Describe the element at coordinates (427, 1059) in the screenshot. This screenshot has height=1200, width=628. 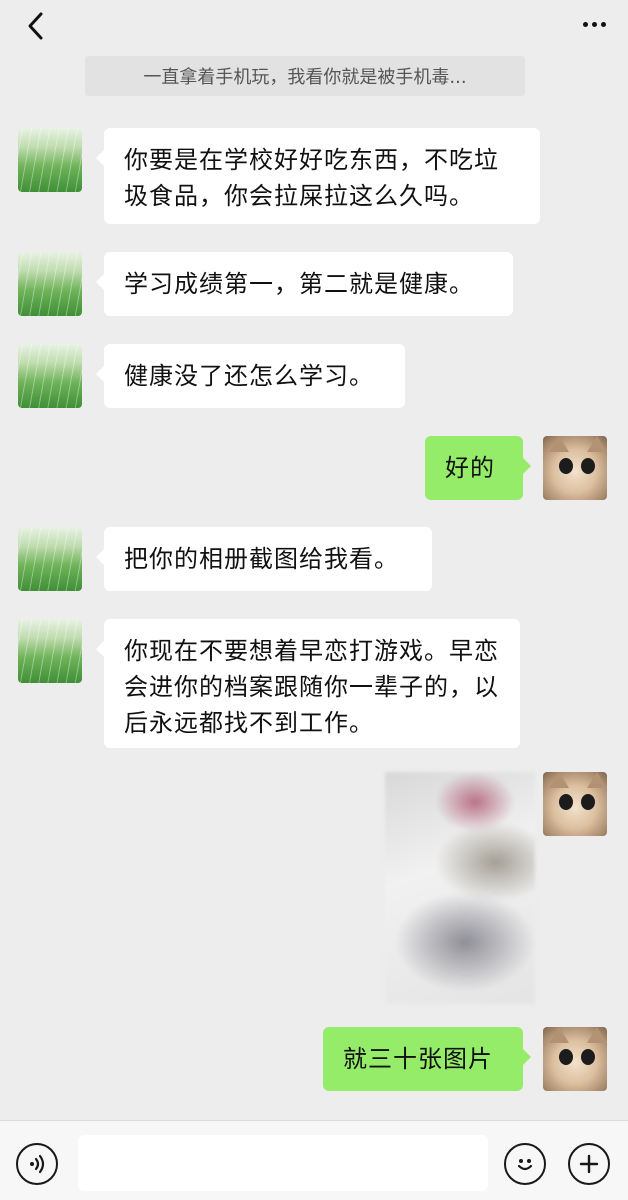
I see `message-bubble-outgoing: 就三十张图片` at that location.